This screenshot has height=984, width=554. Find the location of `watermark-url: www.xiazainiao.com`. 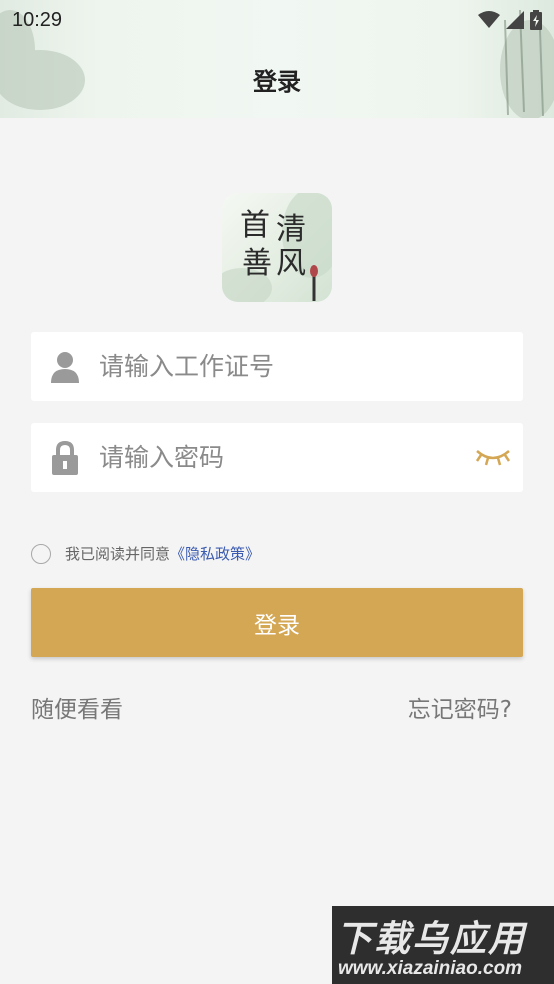

watermark-url: www.xiazainiao.com is located at coordinates (430, 968).